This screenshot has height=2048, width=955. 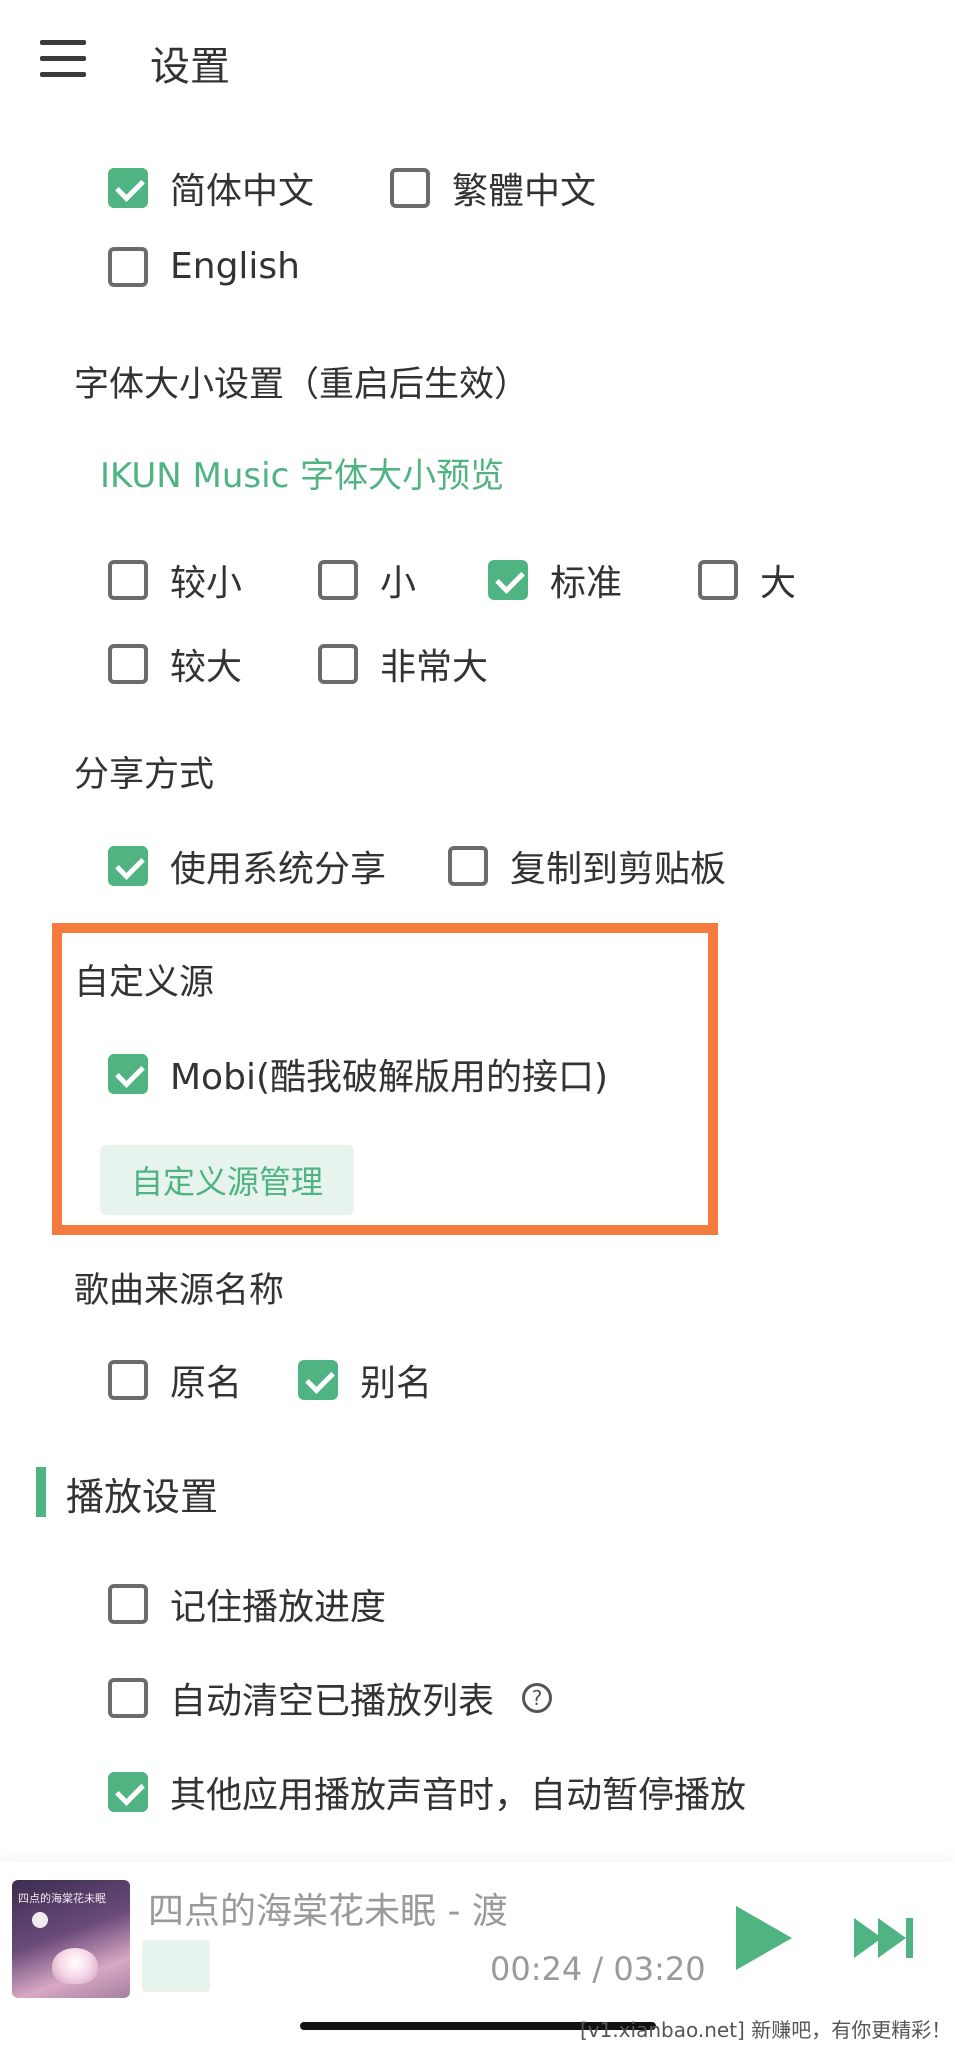 What do you see at coordinates (75, 1966) in the screenshot?
I see `flower-graphic` at bounding box center [75, 1966].